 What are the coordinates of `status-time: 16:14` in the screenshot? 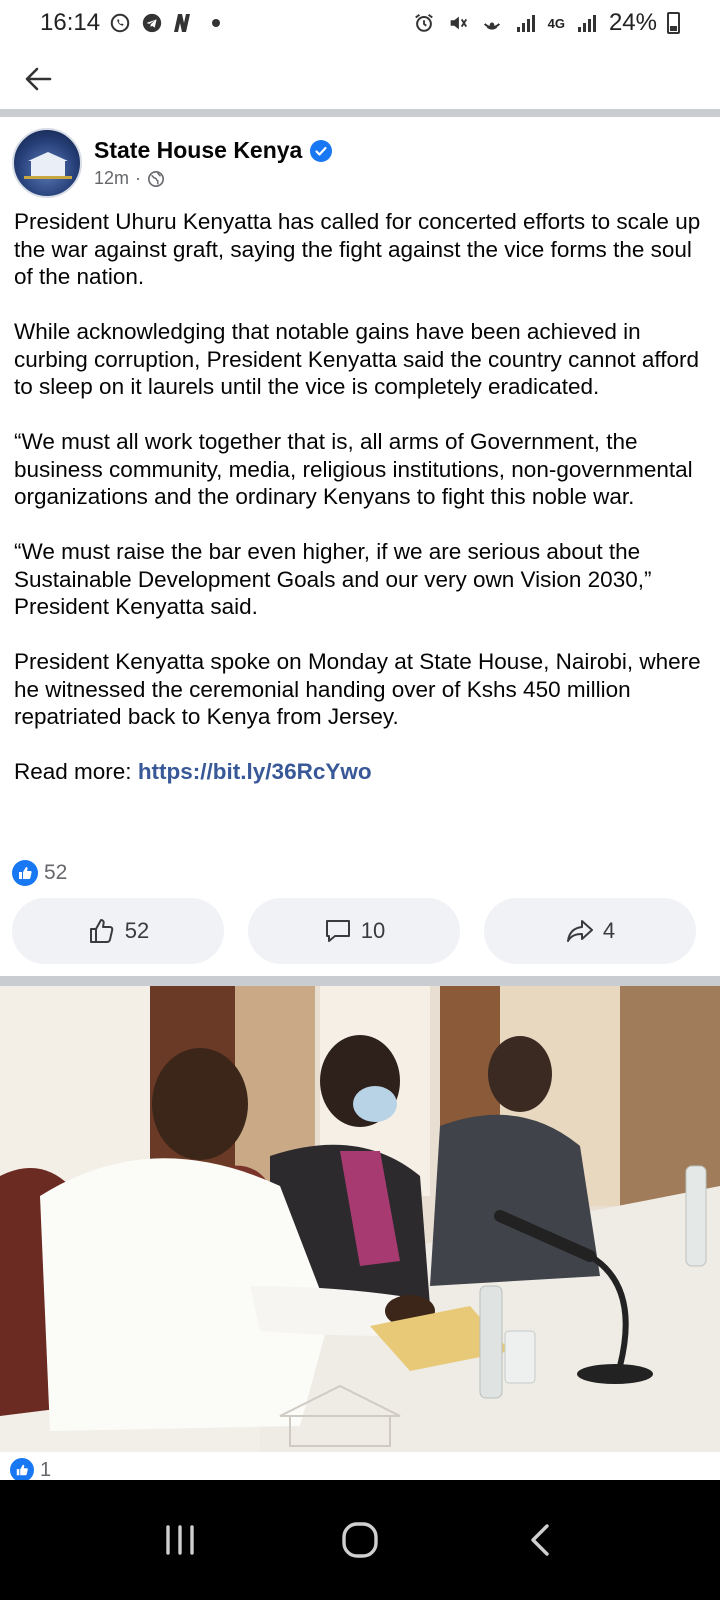 It's located at (70, 22).